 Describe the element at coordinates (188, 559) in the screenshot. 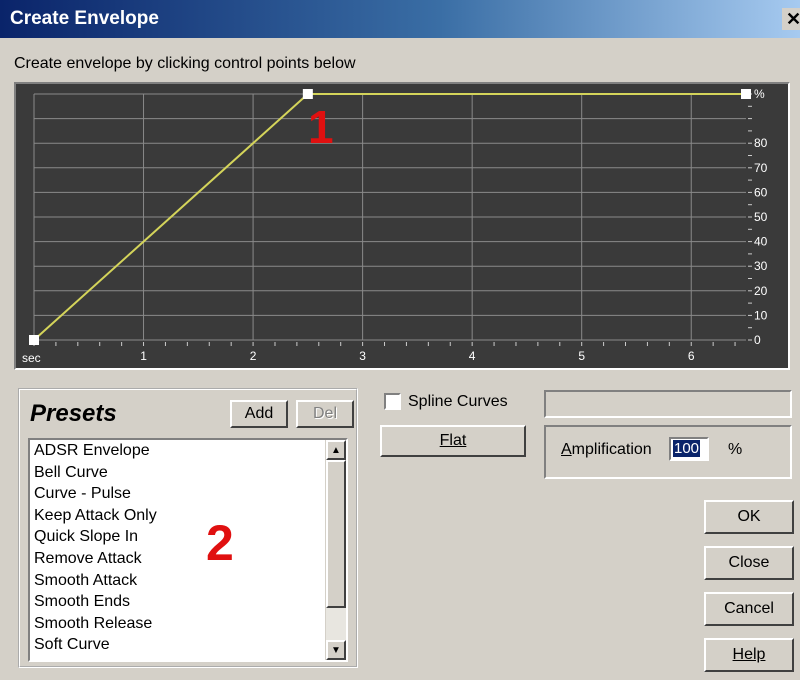

I see `preset-item: Remove Attack` at that location.